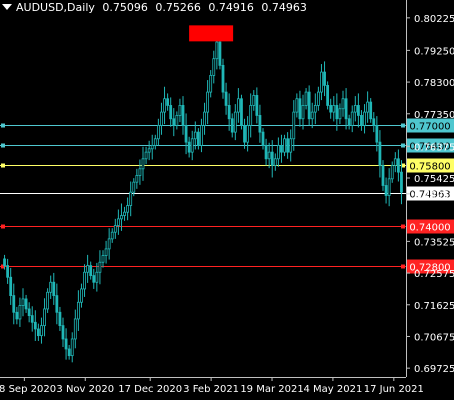  Describe the element at coordinates (125, 7) in the screenshot. I see `open-price: 0.75096` at that location.